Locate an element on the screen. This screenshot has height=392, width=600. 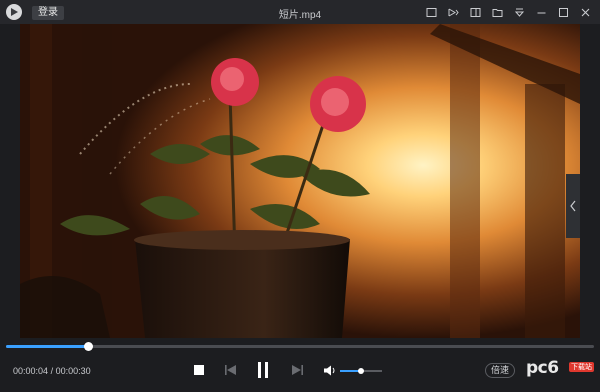
window-controls is located at coordinates (508, 12).